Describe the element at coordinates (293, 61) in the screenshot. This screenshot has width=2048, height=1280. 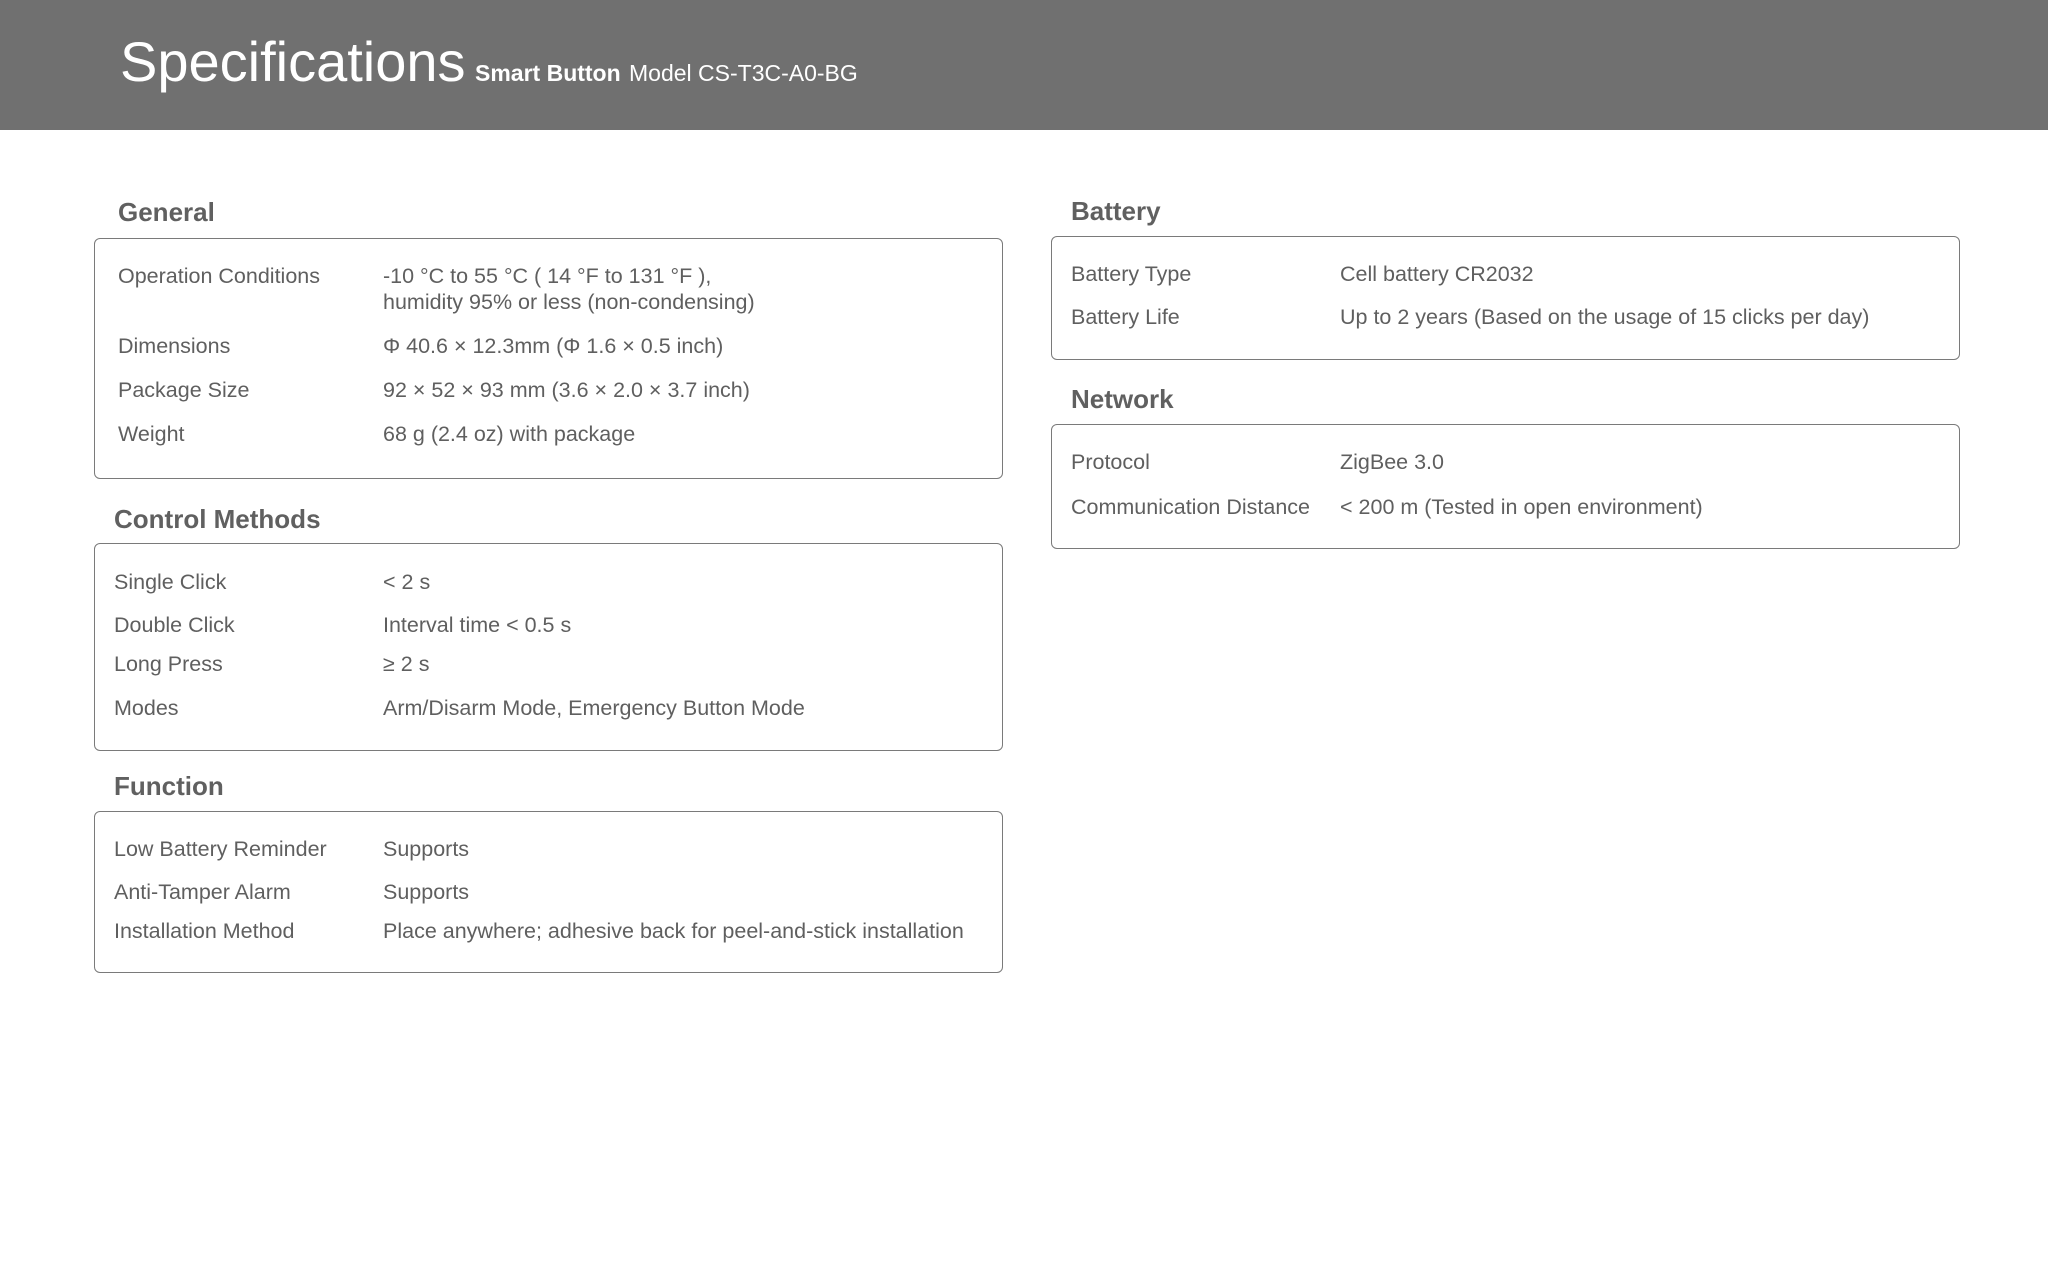
I see `page-title: Specifications` at that location.